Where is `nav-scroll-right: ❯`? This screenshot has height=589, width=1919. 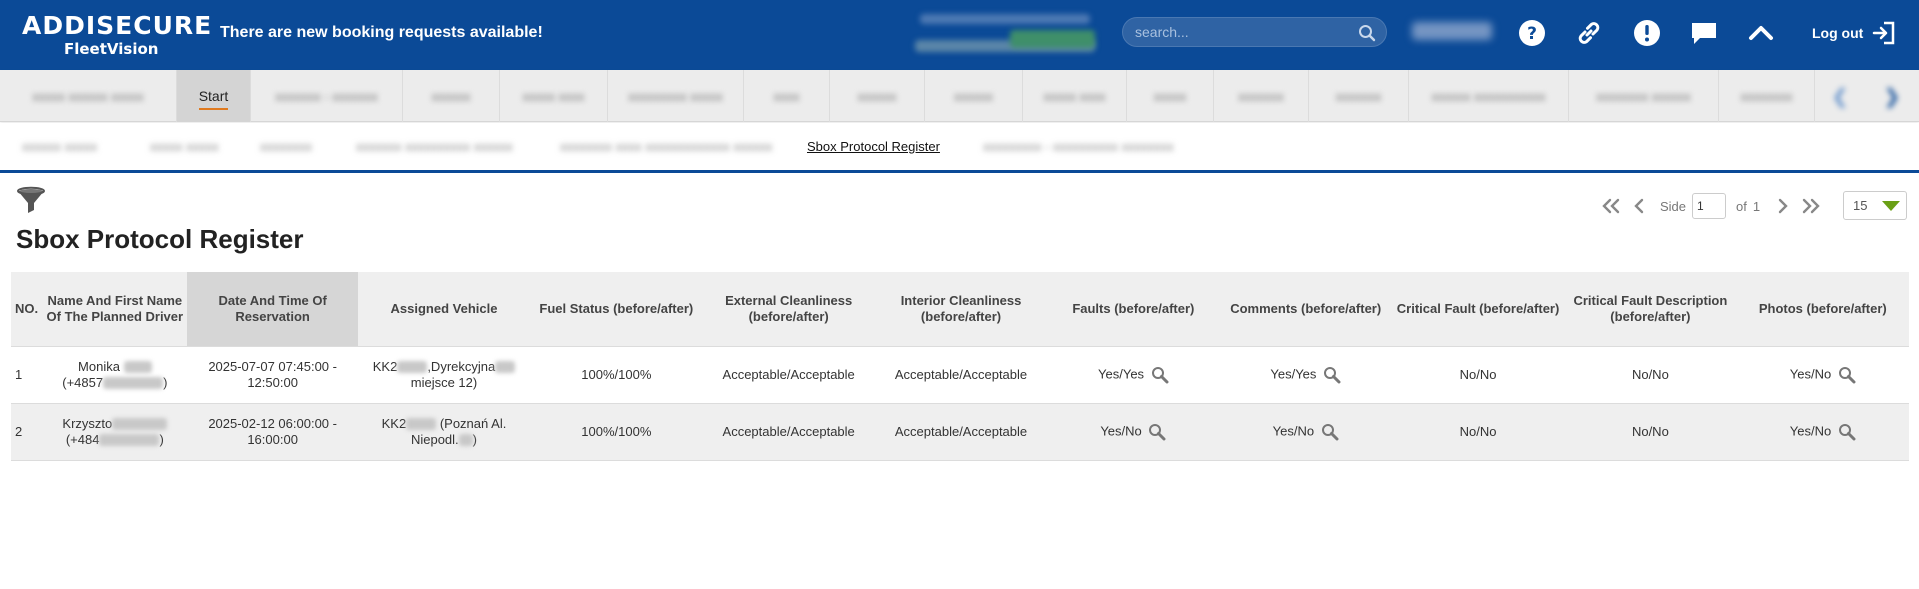 nav-scroll-right: ❯ is located at coordinates (1892, 96).